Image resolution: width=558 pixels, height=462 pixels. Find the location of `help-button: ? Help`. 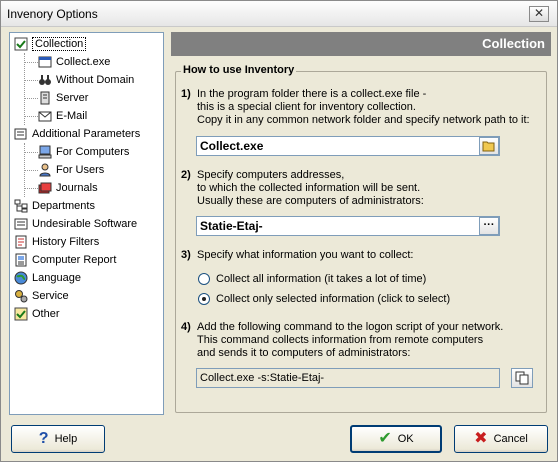

help-button: ? Help is located at coordinates (58, 439).